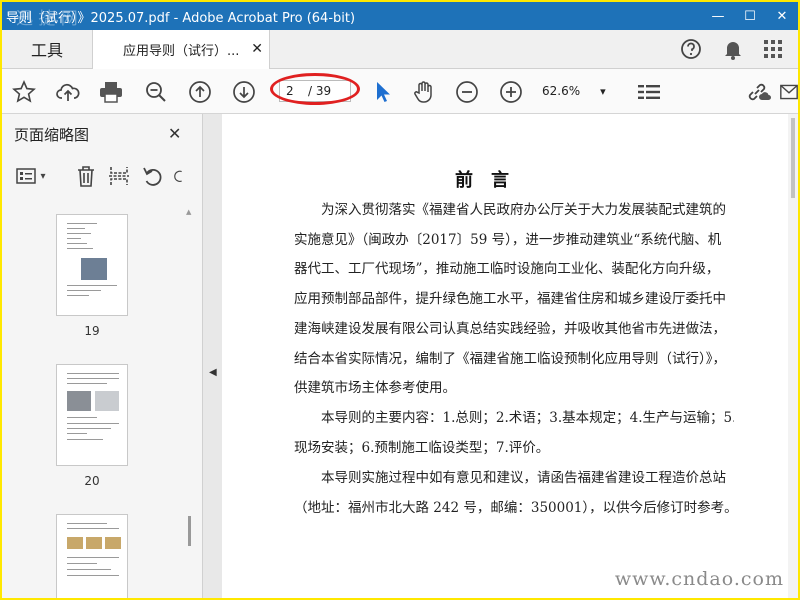 The width and height of the screenshot is (800, 600). Describe the element at coordinates (213, 372) in the screenshot. I see `collapse-left-icon: ◀` at that location.